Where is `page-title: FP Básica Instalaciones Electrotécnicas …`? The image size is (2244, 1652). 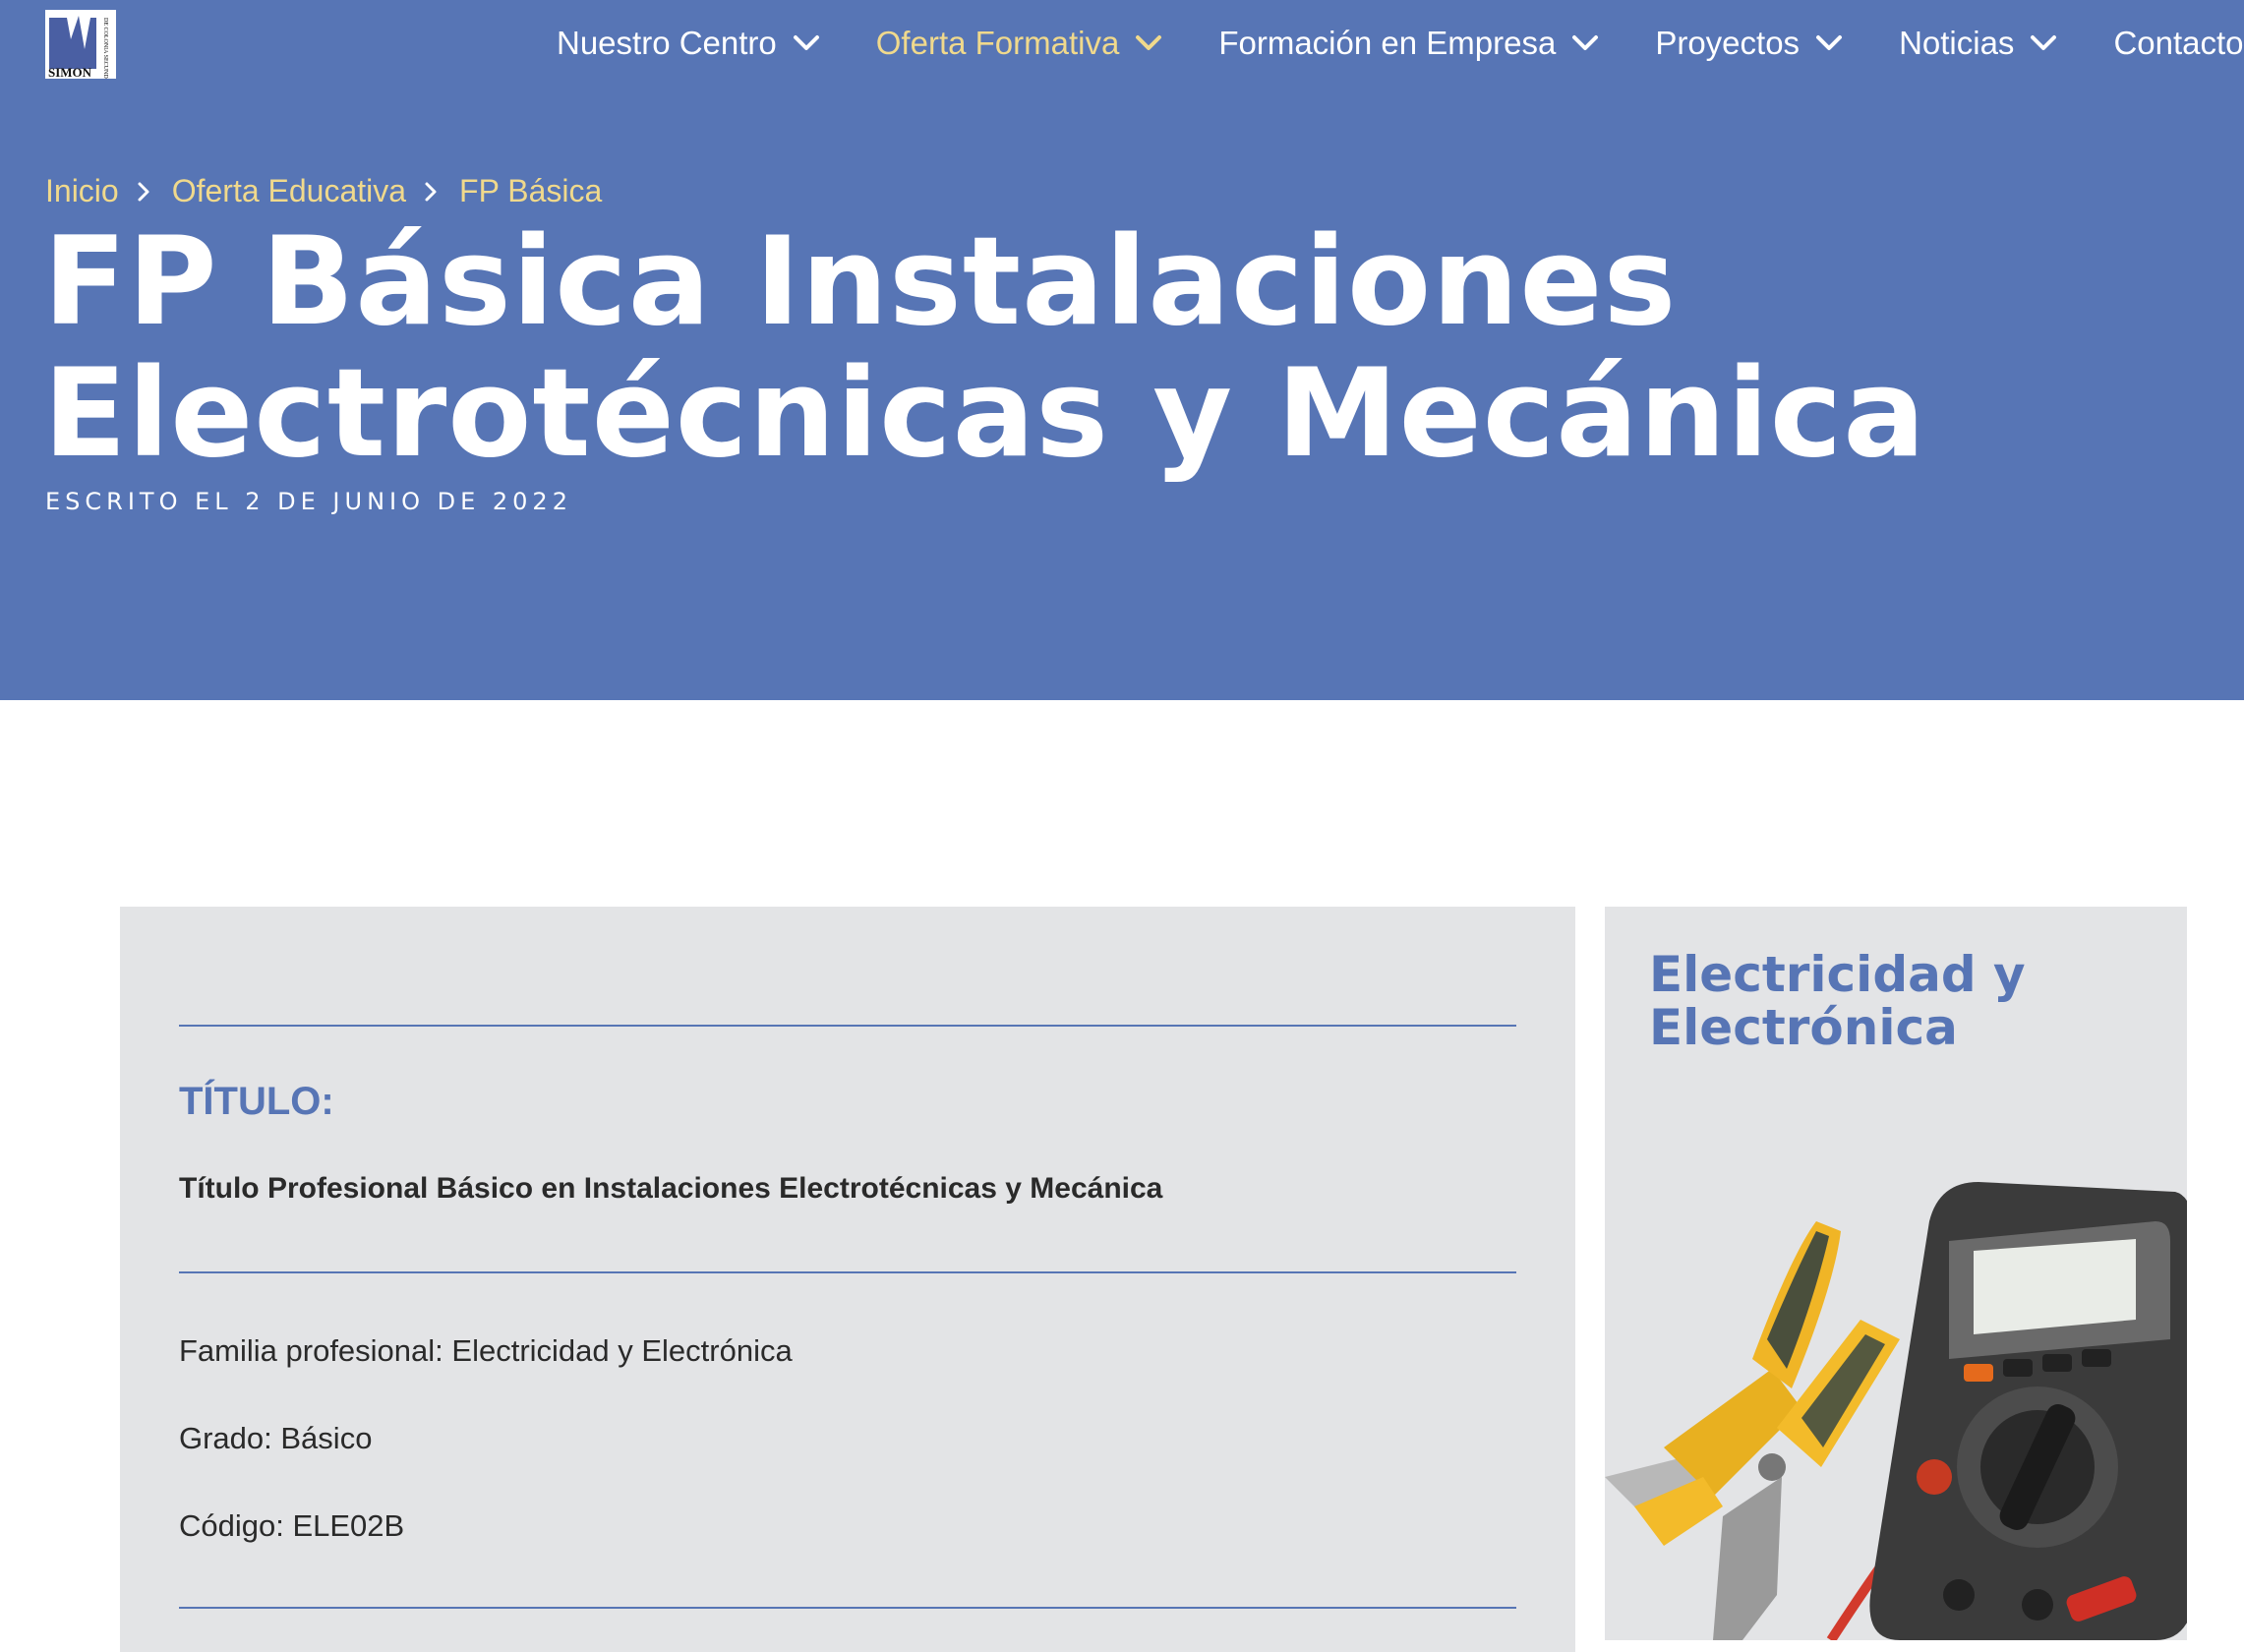 page-title: FP Básica Instalaciones Electrotécnicas … is located at coordinates (984, 348).